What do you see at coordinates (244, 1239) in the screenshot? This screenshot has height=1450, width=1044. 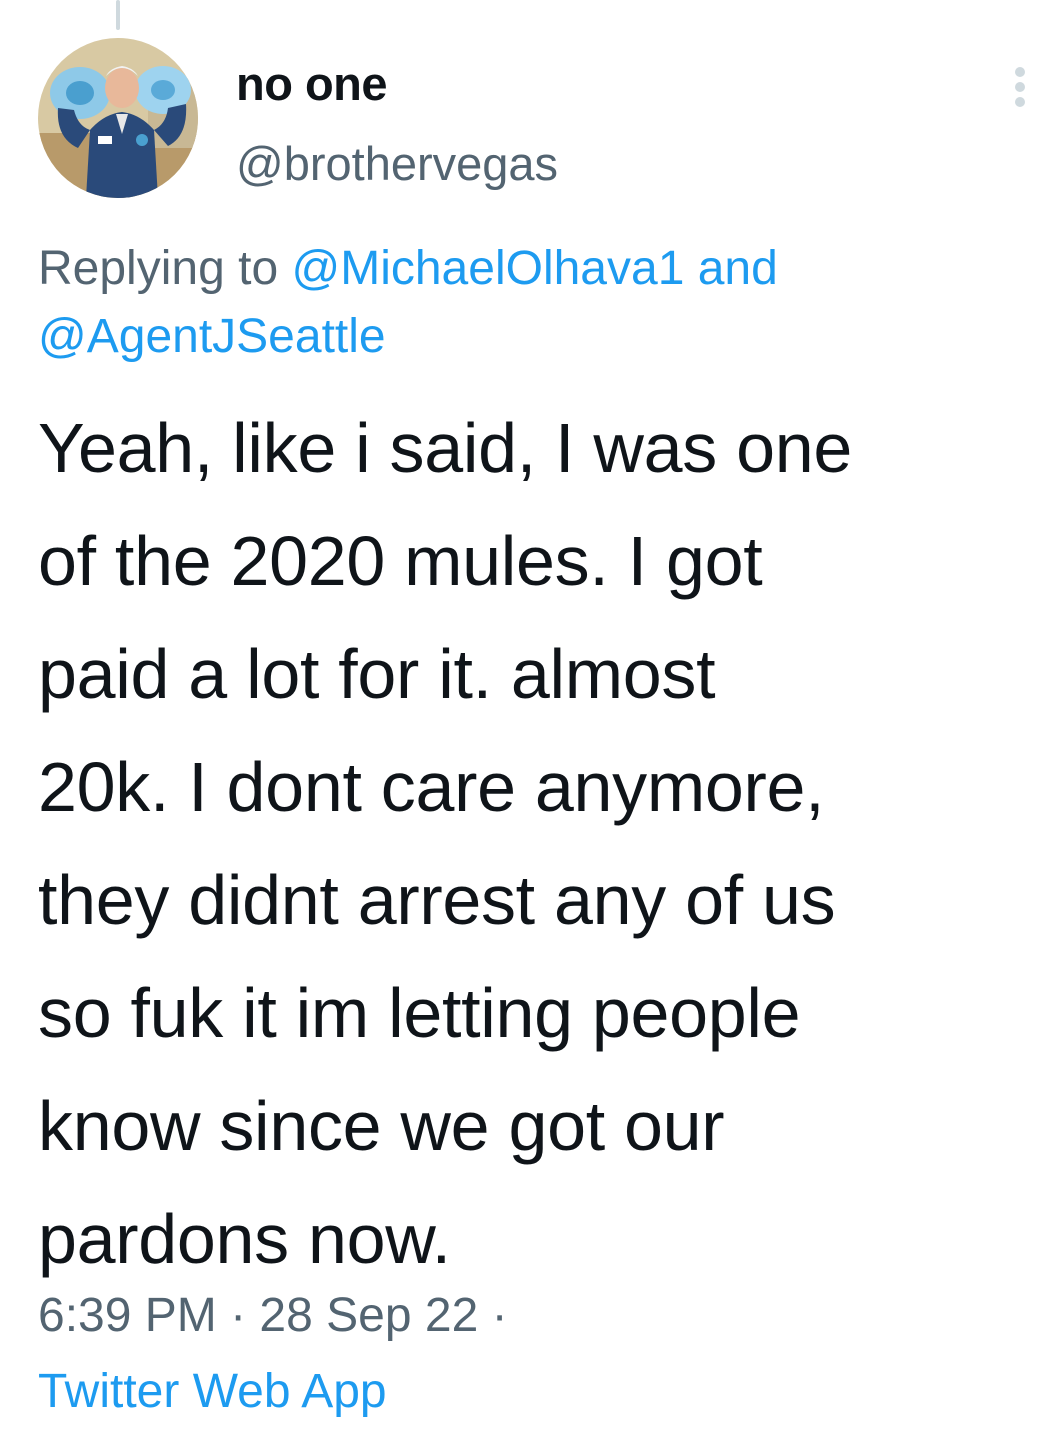 I see `tweet-text-line: pardons now.` at bounding box center [244, 1239].